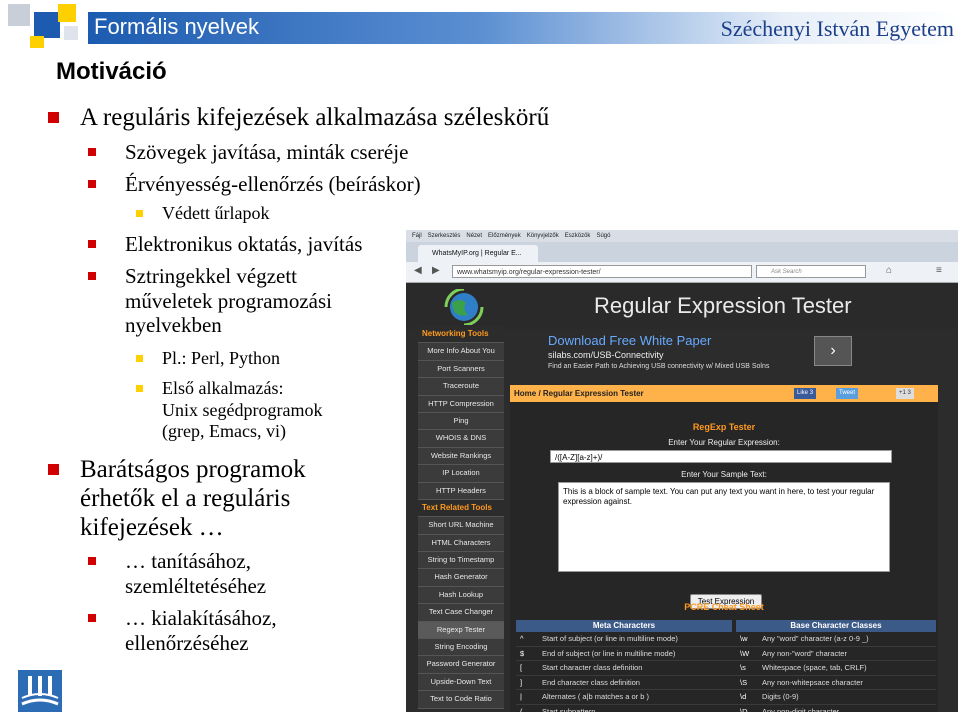 The image size is (960, 717). What do you see at coordinates (216, 213) in the screenshot?
I see `bullet-line: Védett űrlapok` at bounding box center [216, 213].